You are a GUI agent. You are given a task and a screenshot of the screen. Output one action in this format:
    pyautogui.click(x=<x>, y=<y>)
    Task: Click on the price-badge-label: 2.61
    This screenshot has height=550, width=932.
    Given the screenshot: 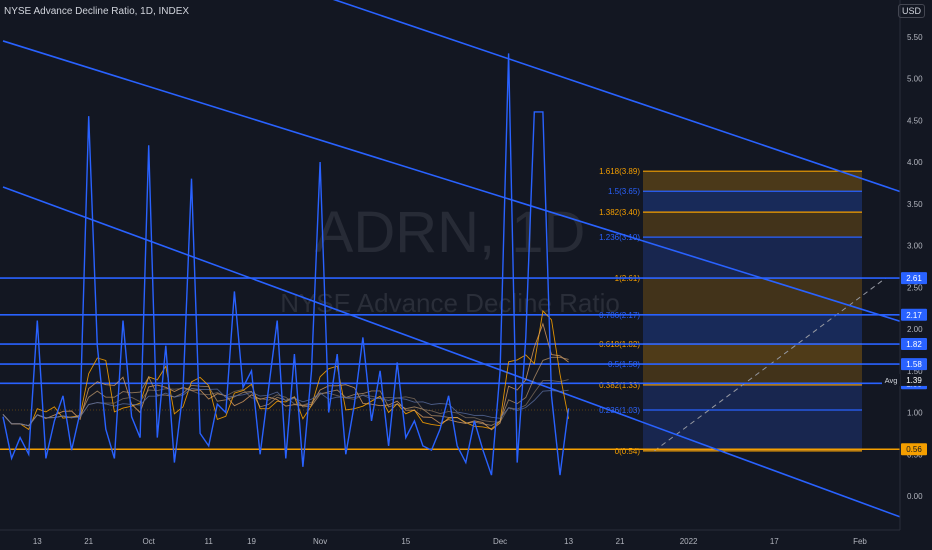 What is the action you would take?
    pyautogui.click(x=914, y=278)
    